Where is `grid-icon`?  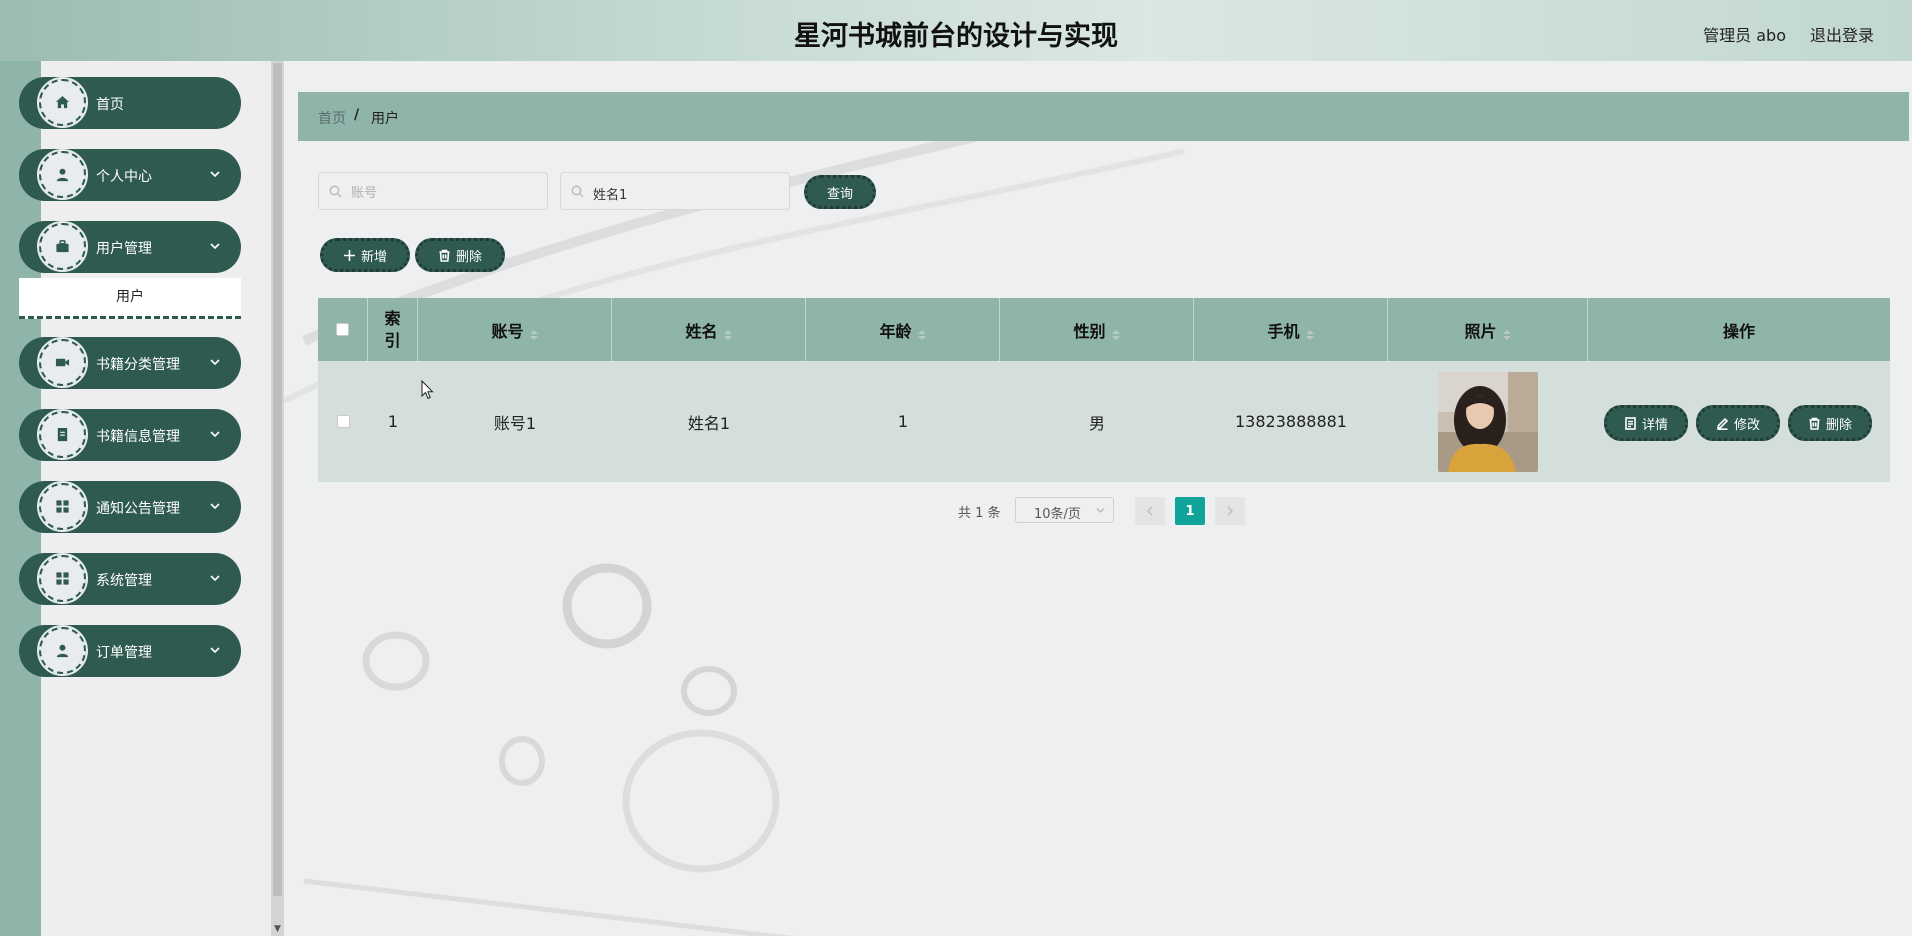 grid-icon is located at coordinates (62, 578).